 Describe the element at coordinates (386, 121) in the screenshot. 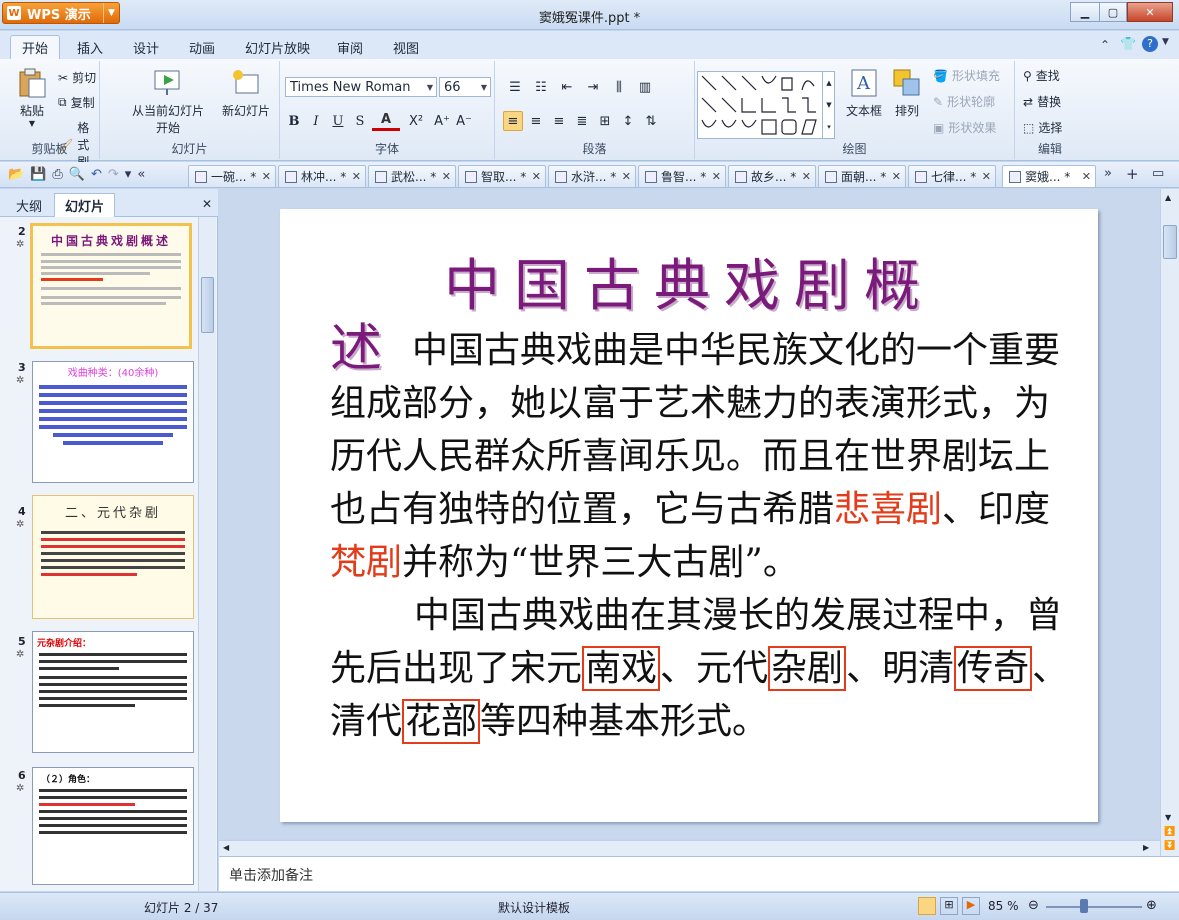

I see `font-color-button: A` at that location.